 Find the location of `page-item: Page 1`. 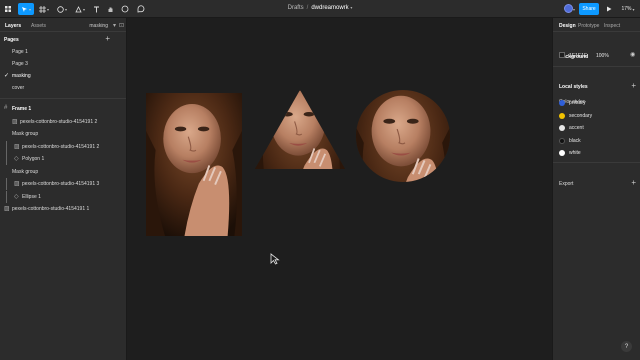

page-item: Page 1 is located at coordinates (63, 52).